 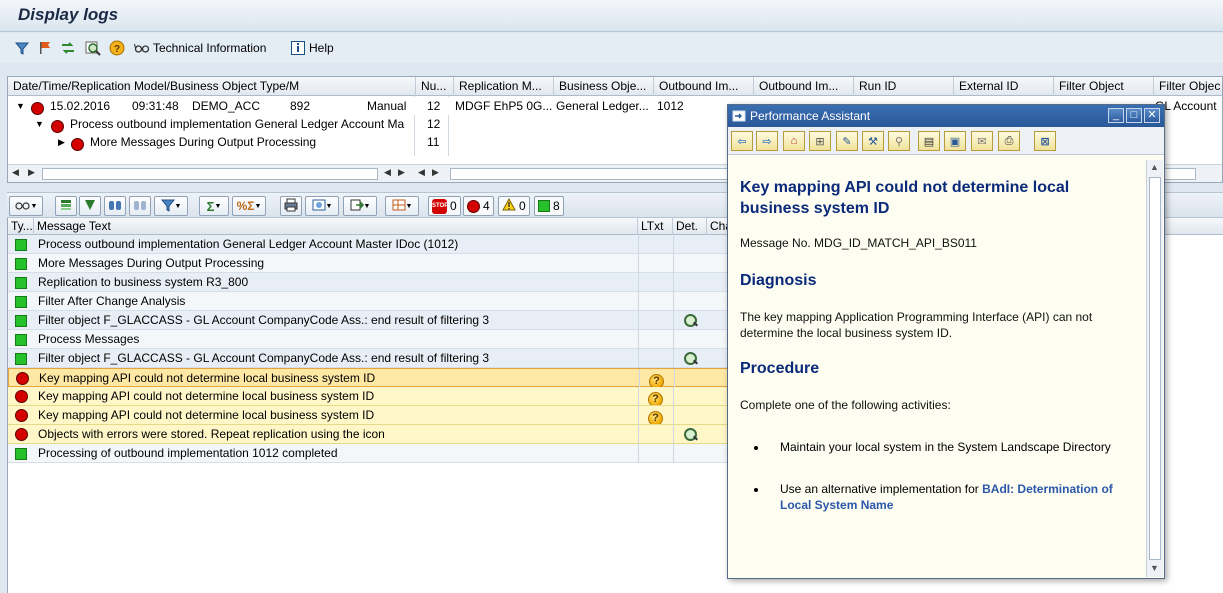 What do you see at coordinates (1045, 141) in the screenshot?
I see `exit-button: ⊠` at bounding box center [1045, 141].